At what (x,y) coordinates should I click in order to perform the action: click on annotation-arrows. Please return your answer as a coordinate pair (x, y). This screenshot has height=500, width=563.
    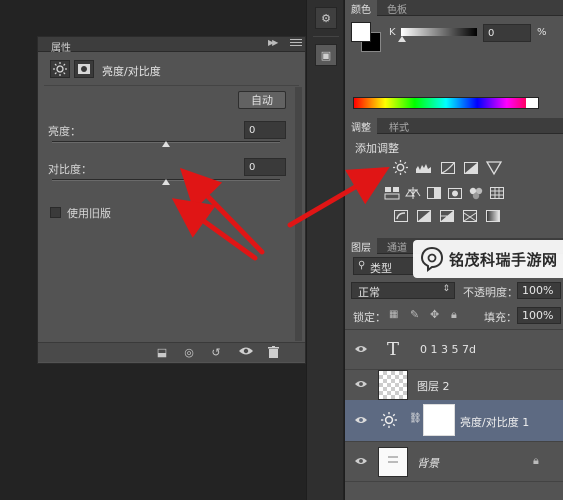
    Looking at the image, I should click on (280, 213).